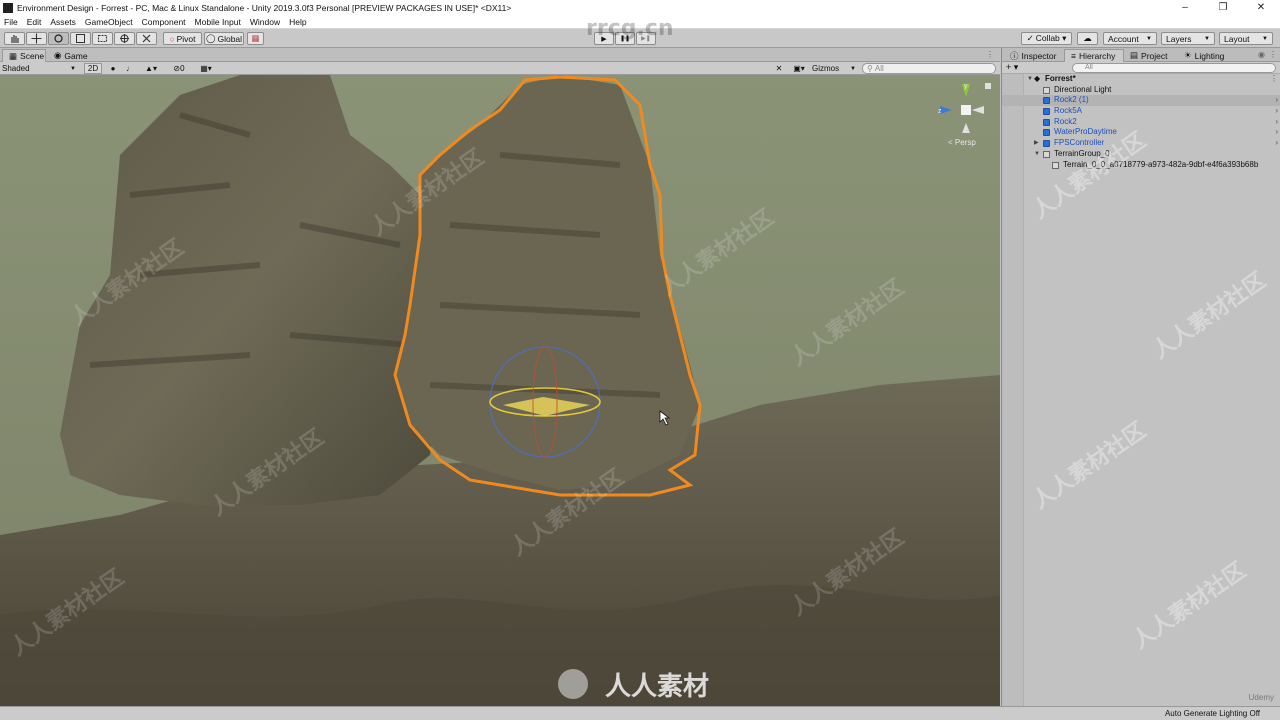  Describe the element at coordinates (1261, 54) in the screenshot. I see `lock-icon: ◉` at that location.